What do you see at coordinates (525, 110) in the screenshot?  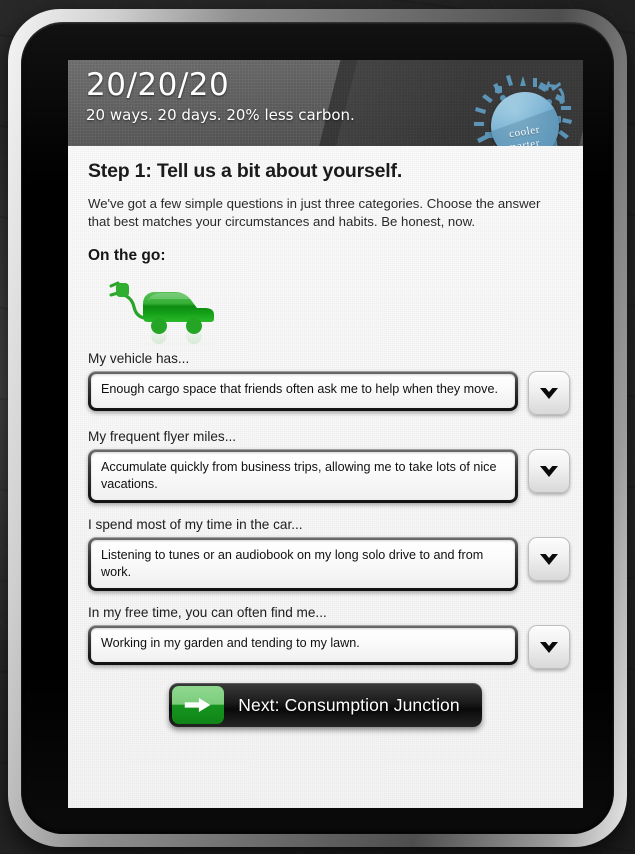 I see `cooler-smarter-logo: cooler smarter` at bounding box center [525, 110].